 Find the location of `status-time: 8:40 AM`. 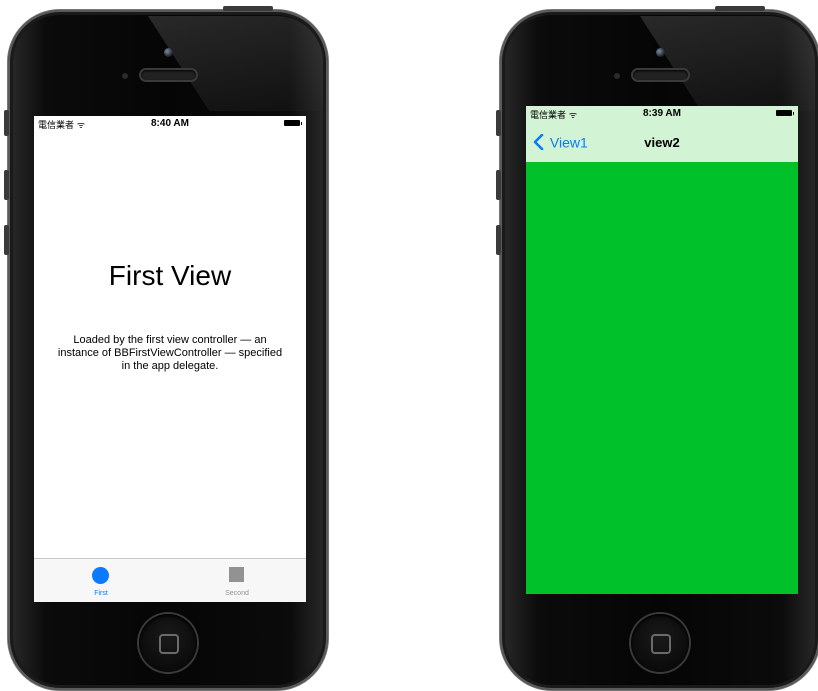

status-time: 8:40 AM is located at coordinates (170, 123).